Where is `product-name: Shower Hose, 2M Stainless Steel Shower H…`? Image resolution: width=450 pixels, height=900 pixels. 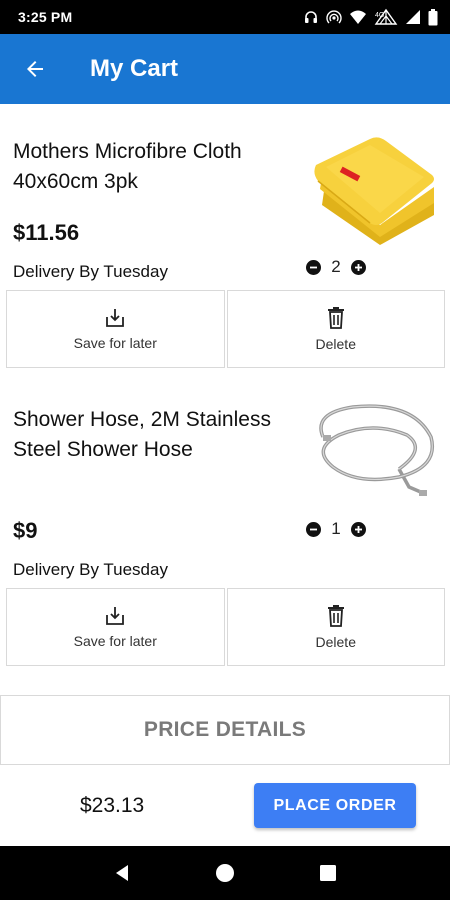
product-name: Shower Hose, 2M Stainless Steel Shower H… is located at coordinates (153, 435).